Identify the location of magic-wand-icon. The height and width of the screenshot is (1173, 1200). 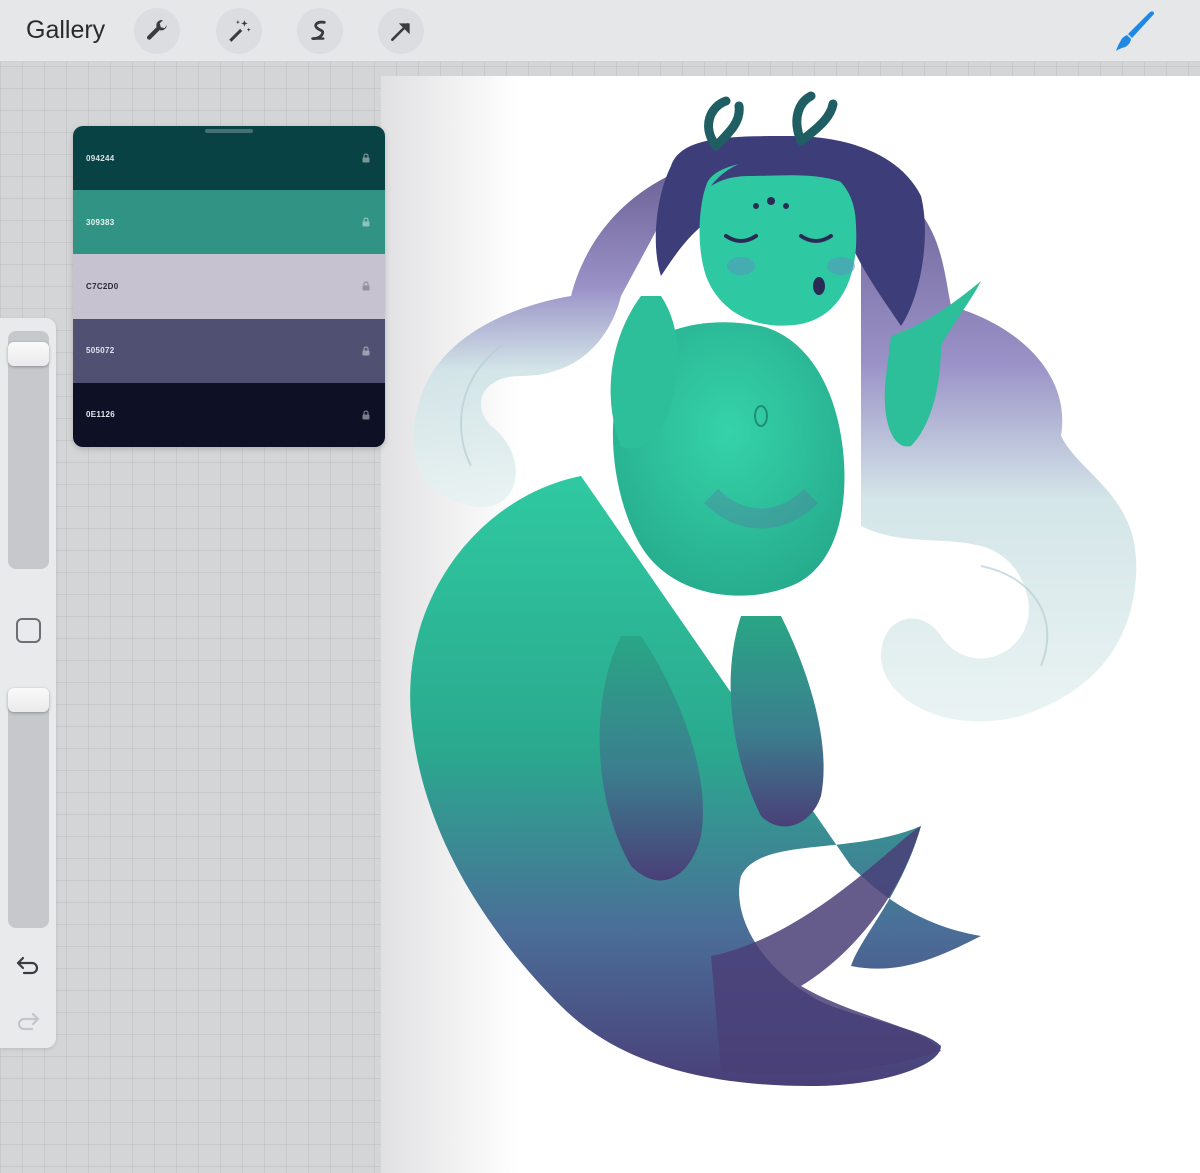
(240, 31).